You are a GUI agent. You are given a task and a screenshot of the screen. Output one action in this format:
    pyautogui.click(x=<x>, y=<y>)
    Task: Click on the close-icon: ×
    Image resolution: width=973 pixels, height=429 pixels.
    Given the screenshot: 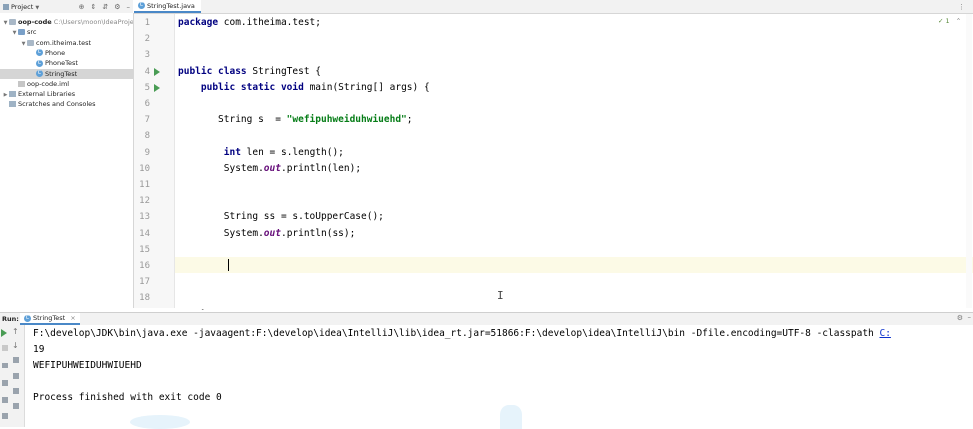 What is the action you would take?
    pyautogui.click(x=72, y=318)
    